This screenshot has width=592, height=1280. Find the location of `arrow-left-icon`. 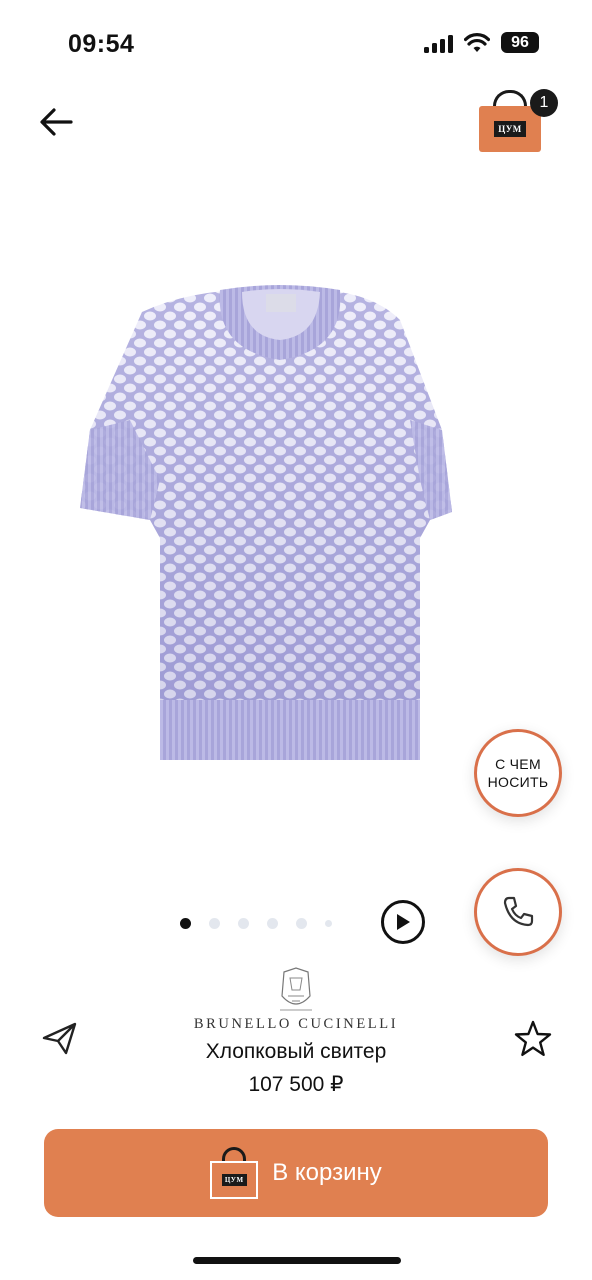

arrow-left-icon is located at coordinates (56, 122).